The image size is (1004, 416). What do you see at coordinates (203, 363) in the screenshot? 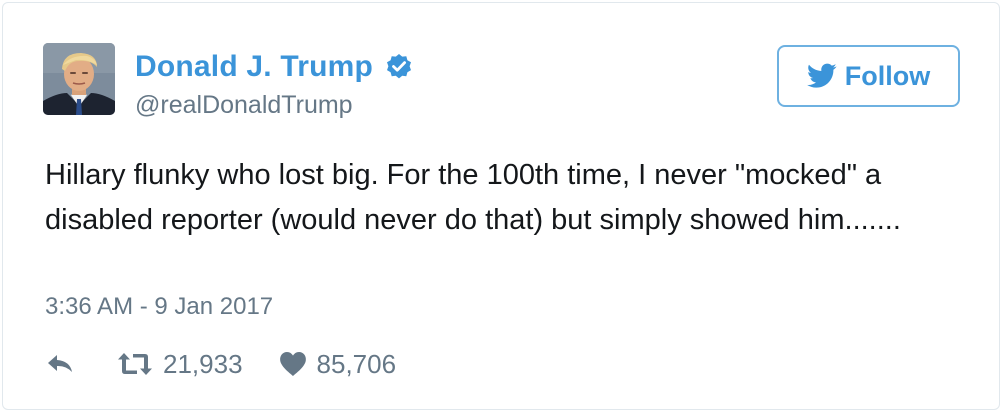
I see `retweet-count: 21,933` at bounding box center [203, 363].